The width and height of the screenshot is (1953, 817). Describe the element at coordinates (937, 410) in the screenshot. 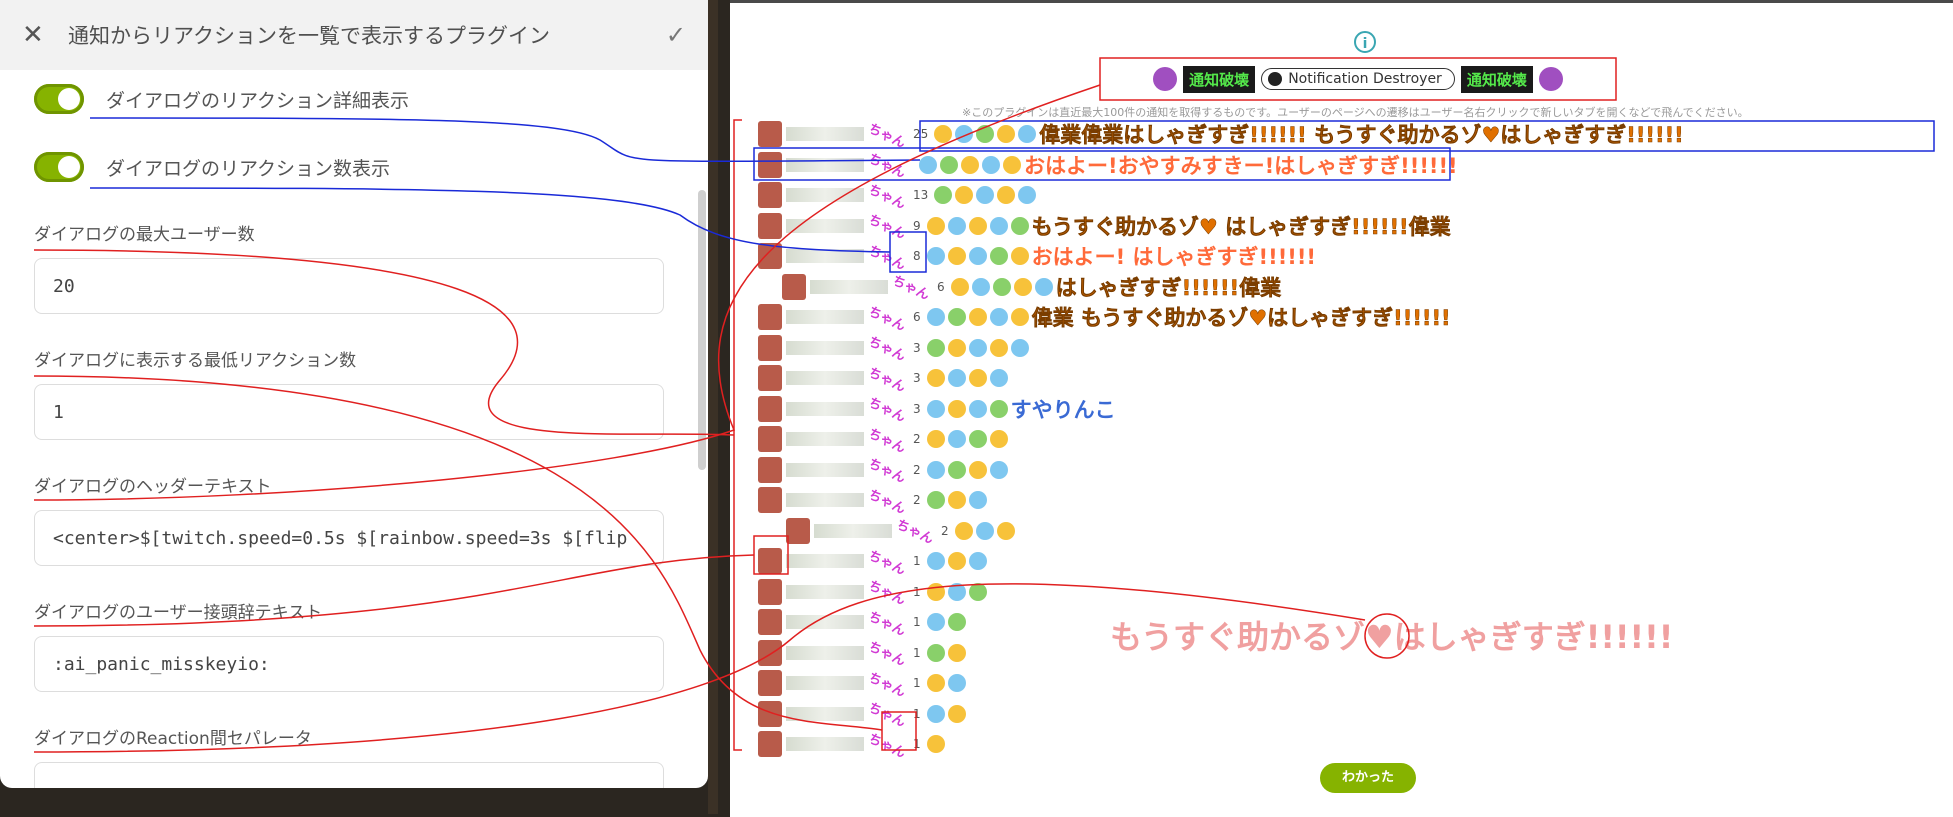

I see `reaction-user-row: ちゃん 3 すやりんこ` at that location.